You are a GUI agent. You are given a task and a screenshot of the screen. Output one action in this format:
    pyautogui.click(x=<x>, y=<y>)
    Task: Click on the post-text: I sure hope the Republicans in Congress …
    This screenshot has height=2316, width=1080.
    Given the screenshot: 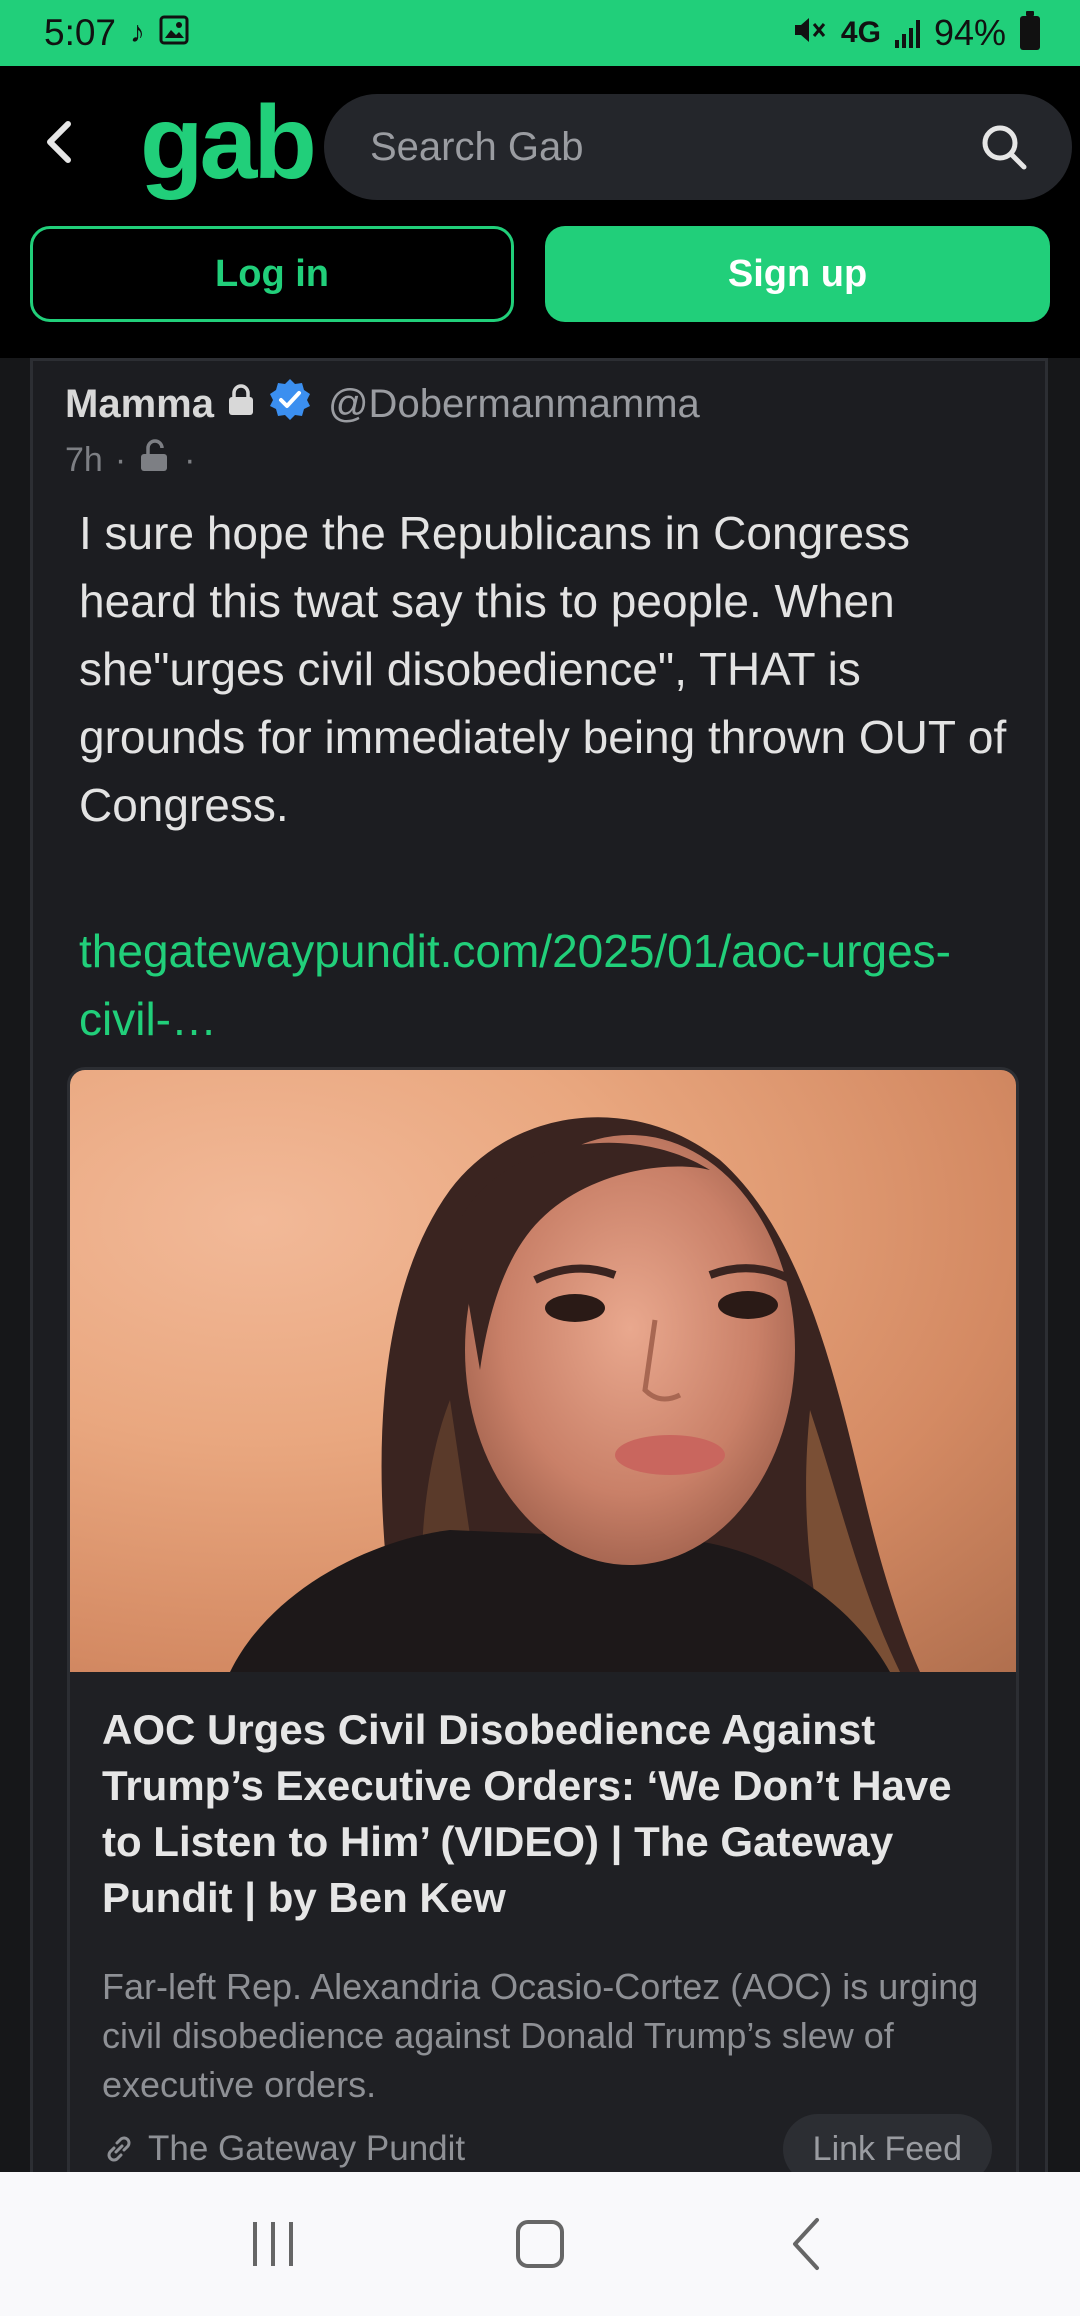 What is the action you would take?
    pyautogui.click(x=543, y=669)
    